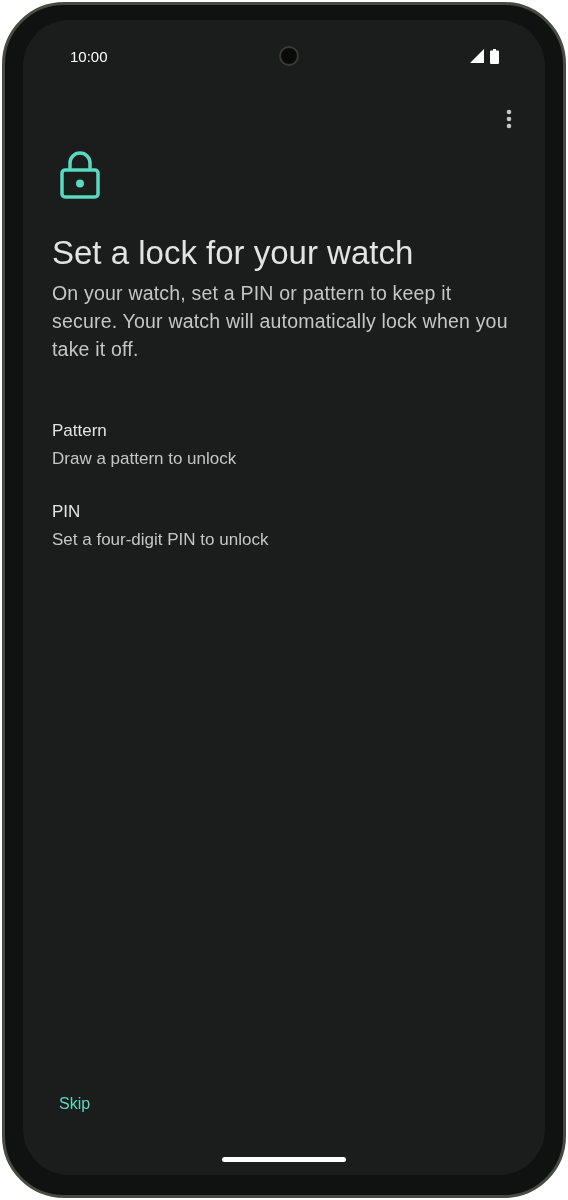 The image size is (568, 1200). I want to click on page-title: Set a lock for your watch, so click(233, 253).